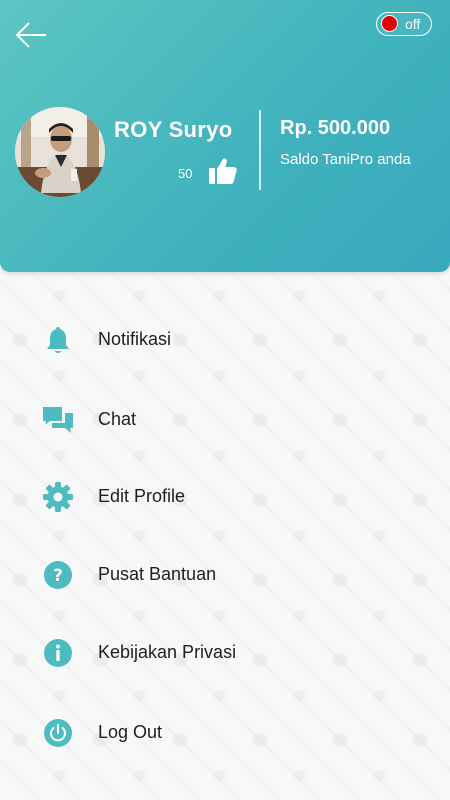 This screenshot has height=800, width=450. Describe the element at coordinates (58, 420) in the screenshot. I see `chat-bubbles-icon` at that location.